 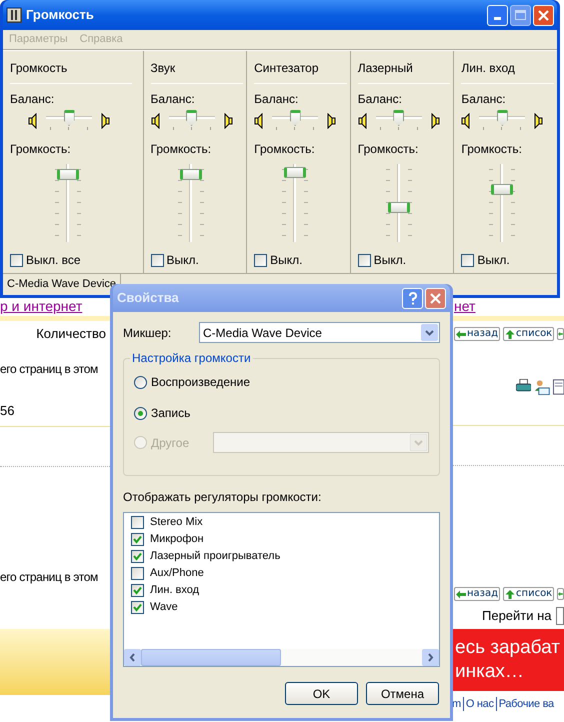 I want to click on page-number: 56, so click(x=8, y=411).